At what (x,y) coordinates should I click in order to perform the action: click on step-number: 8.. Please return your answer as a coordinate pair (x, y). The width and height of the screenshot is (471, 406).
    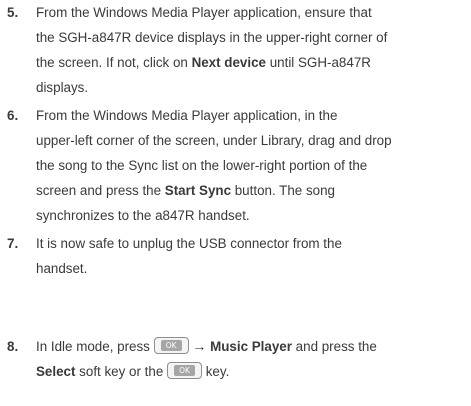
    Looking at the image, I should click on (13, 346).